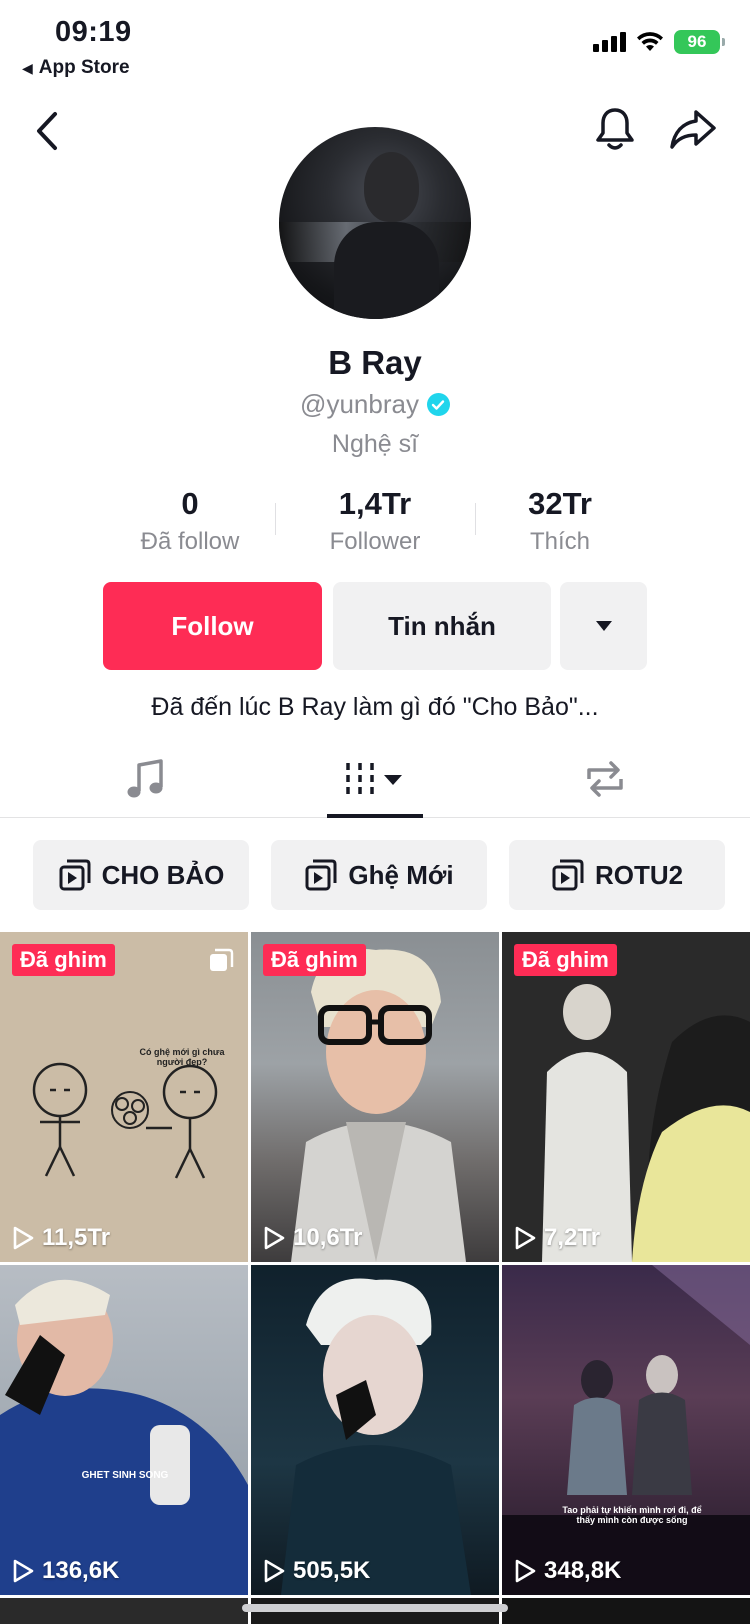 The height and width of the screenshot is (1624, 750). I want to click on view-count: 7,2Tr, so click(557, 1238).